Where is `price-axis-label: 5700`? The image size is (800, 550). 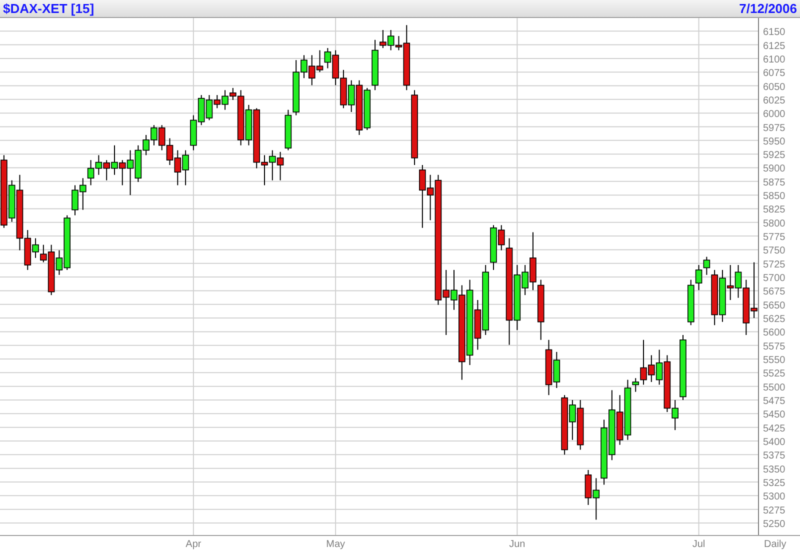 price-axis-label: 5700 is located at coordinates (774, 278).